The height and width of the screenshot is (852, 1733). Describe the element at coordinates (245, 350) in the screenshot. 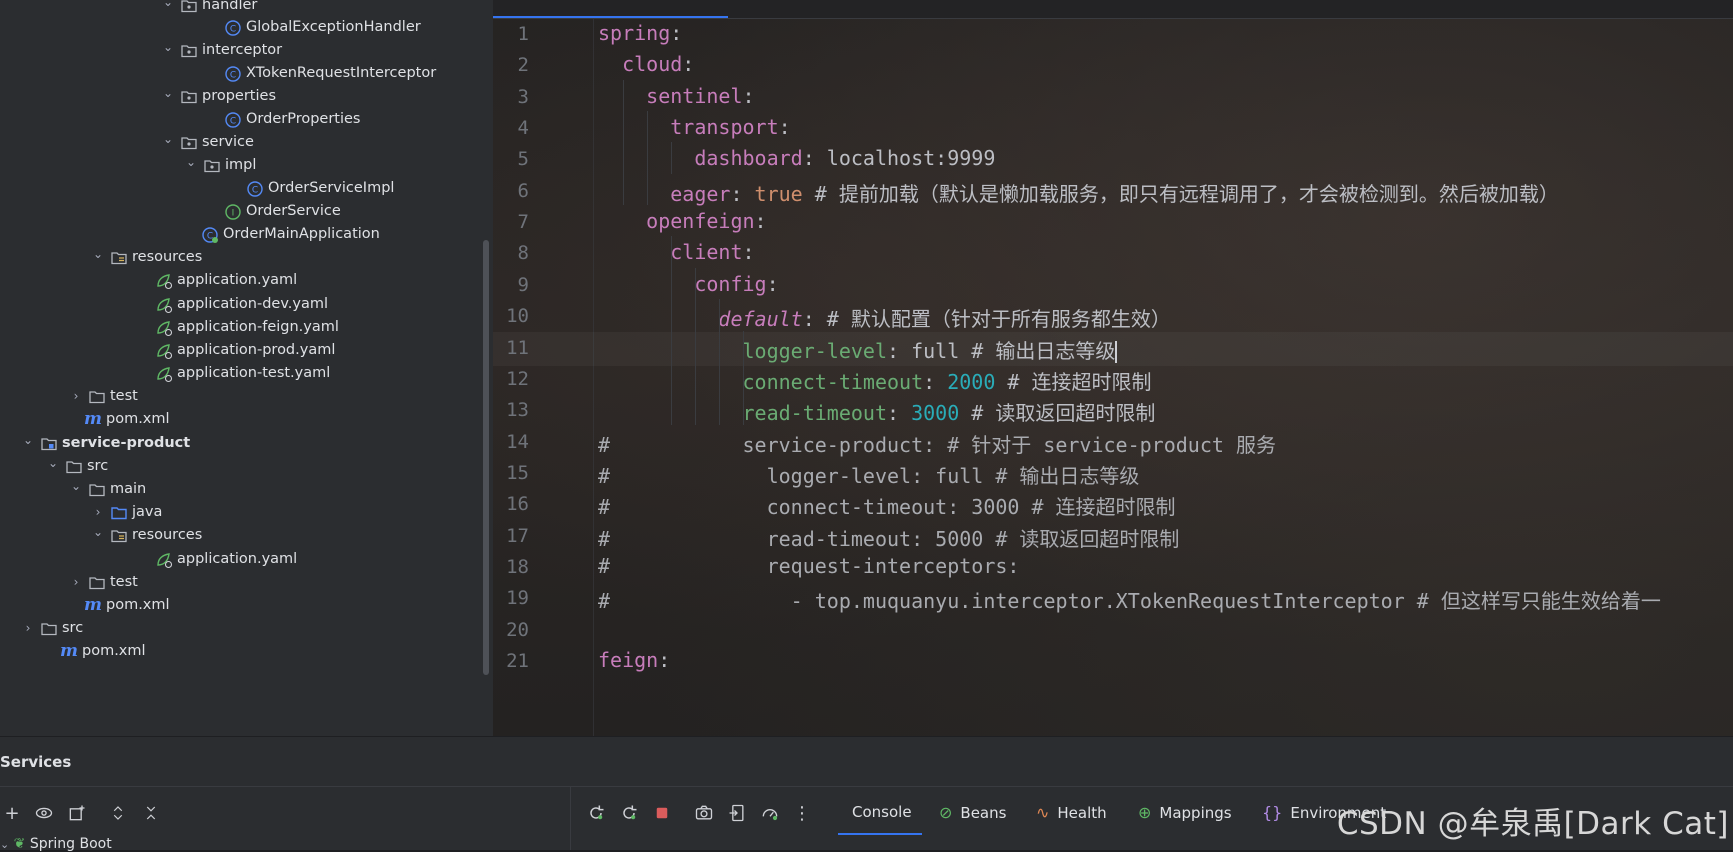

I see `tree-item: application-prod.yaml` at that location.